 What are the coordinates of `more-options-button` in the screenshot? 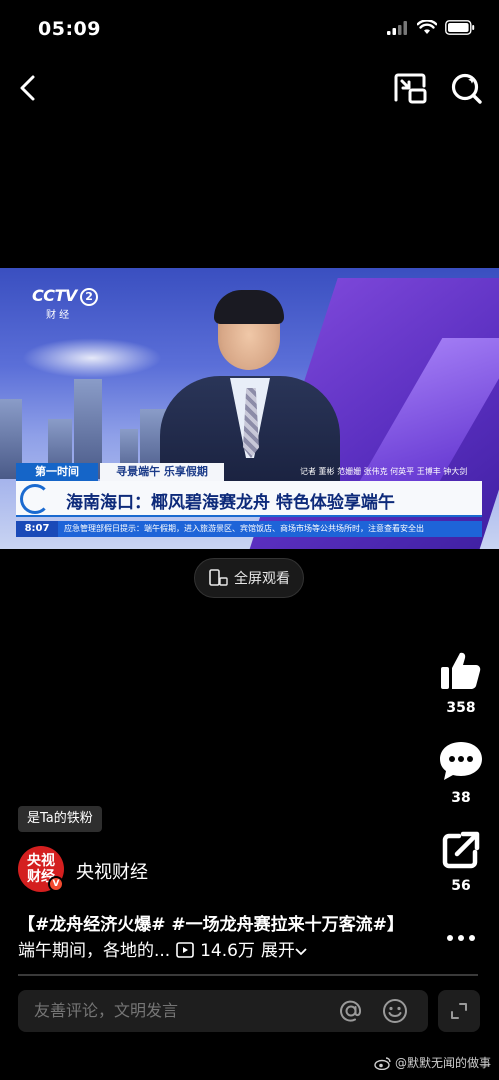 It's located at (461, 938).